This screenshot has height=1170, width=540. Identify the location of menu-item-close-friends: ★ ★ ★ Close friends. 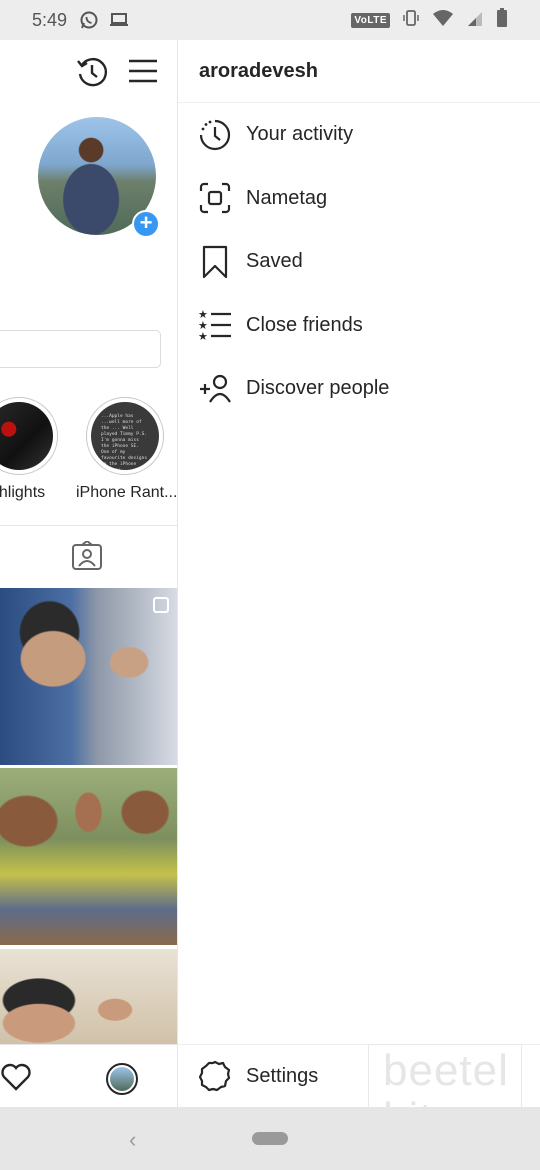
(359, 326).